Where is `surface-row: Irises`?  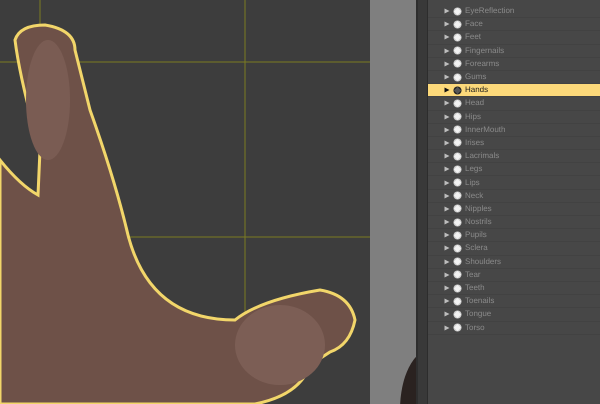
surface-row: Irises is located at coordinates (514, 143).